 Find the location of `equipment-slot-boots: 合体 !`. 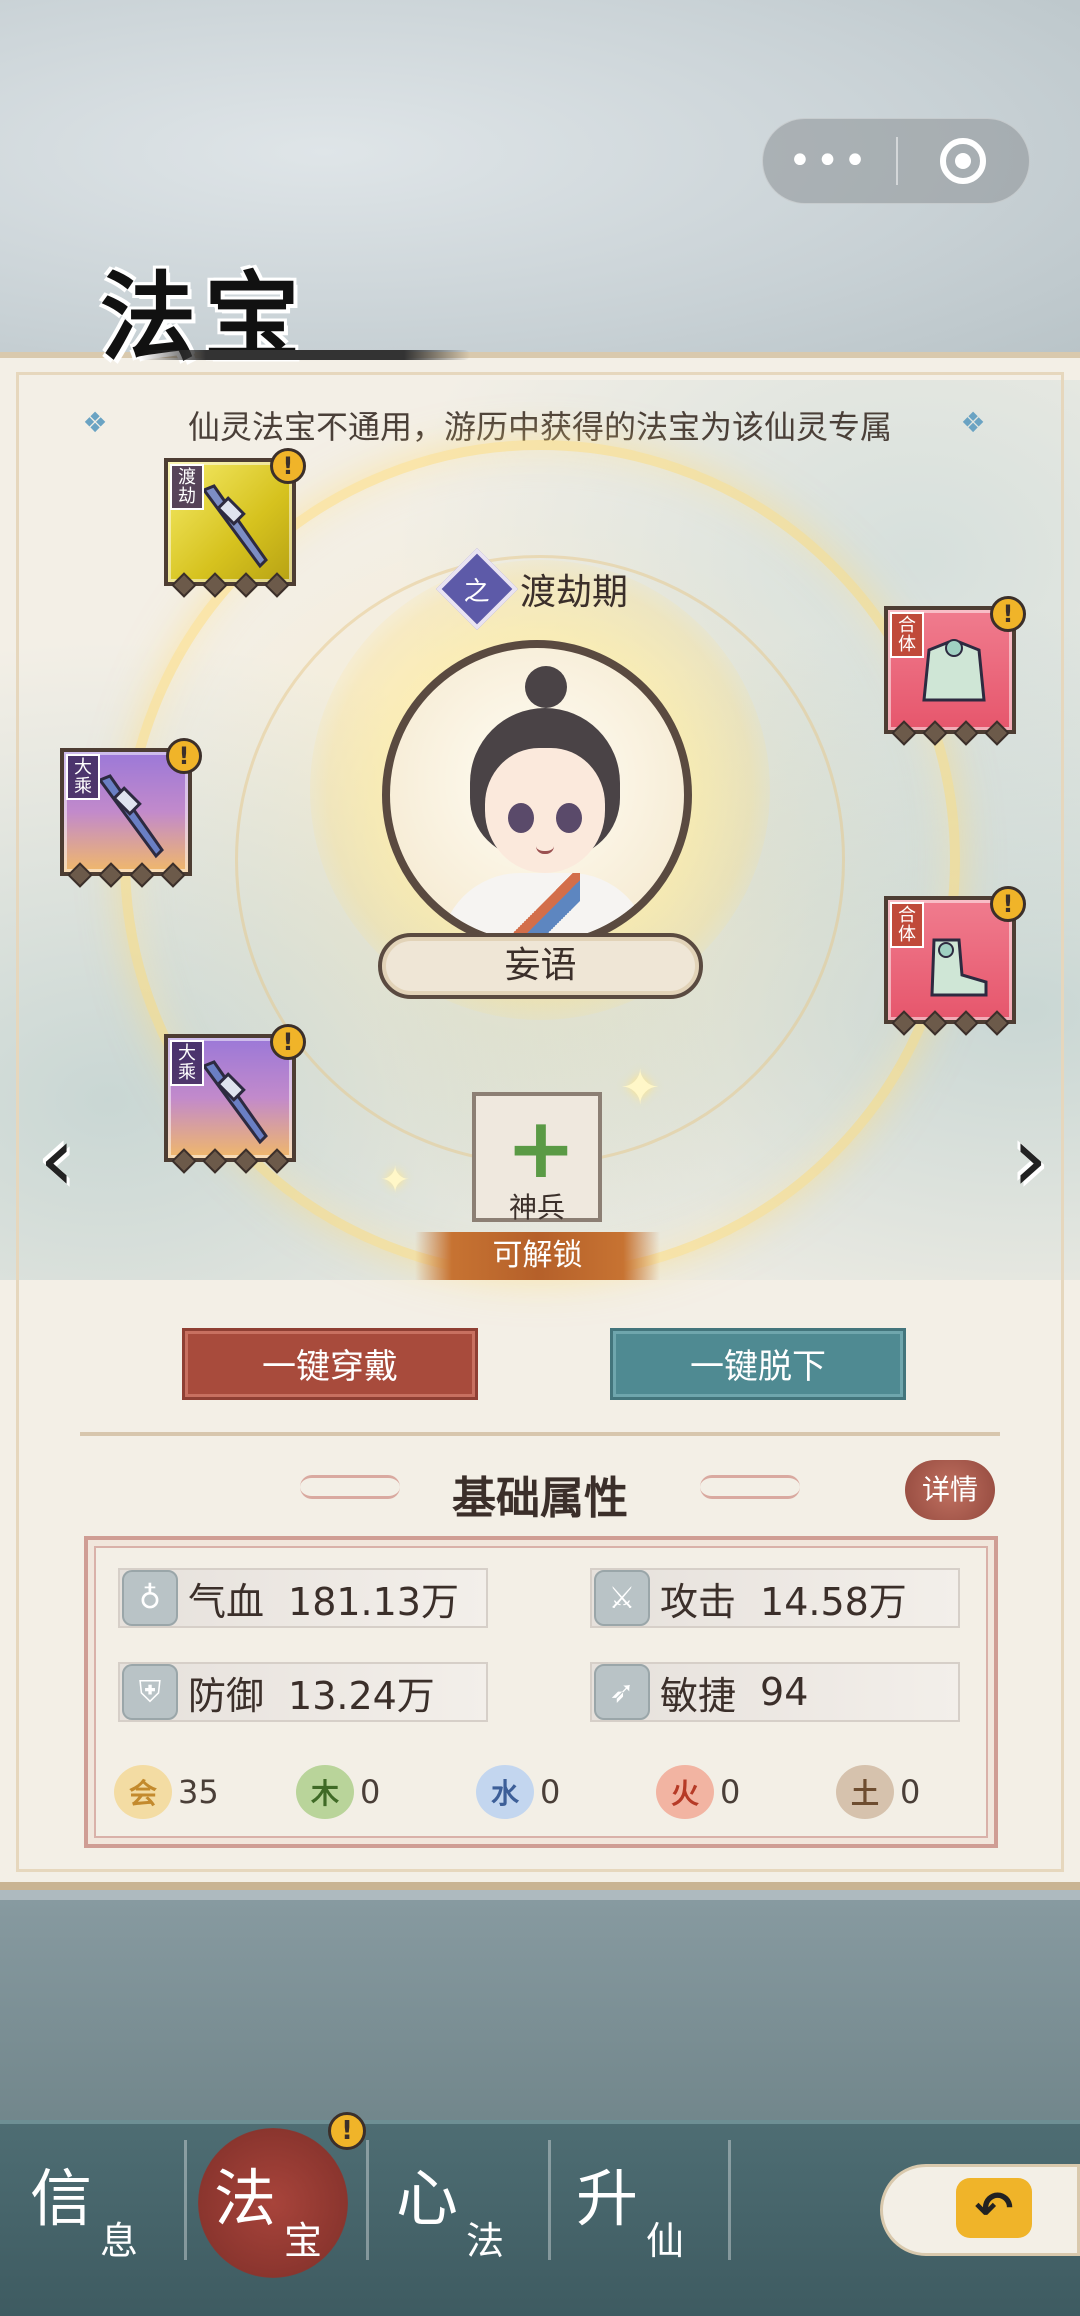

equipment-slot-boots: 合体 ! is located at coordinates (955, 961).